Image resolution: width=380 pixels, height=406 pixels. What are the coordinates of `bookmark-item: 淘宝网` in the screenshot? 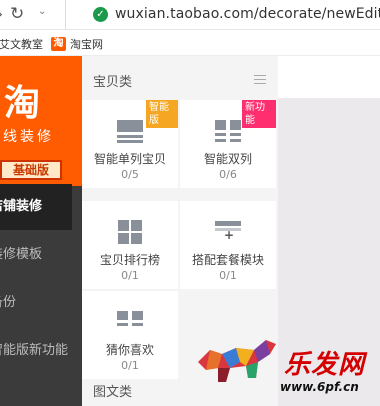 It's located at (86, 44).